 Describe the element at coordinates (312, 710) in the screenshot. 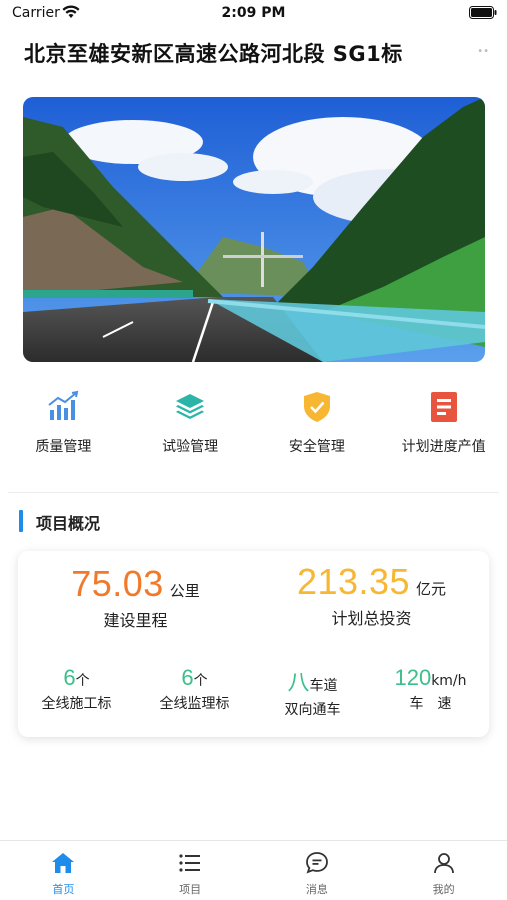

I see `stat-label: 双向通车` at that location.